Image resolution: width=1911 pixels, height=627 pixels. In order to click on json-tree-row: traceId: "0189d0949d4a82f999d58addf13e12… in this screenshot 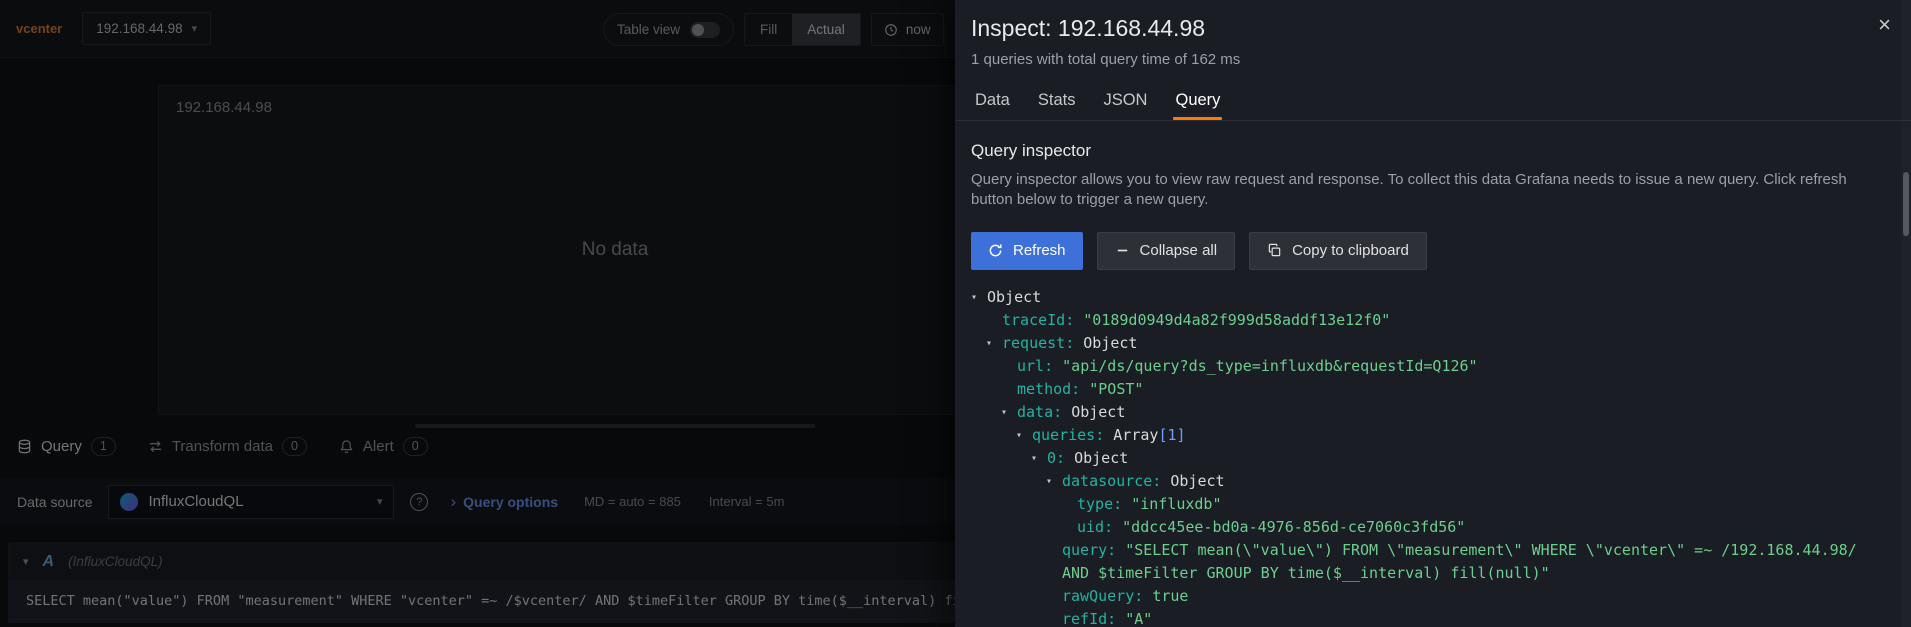, I will do `click(1421, 320)`.